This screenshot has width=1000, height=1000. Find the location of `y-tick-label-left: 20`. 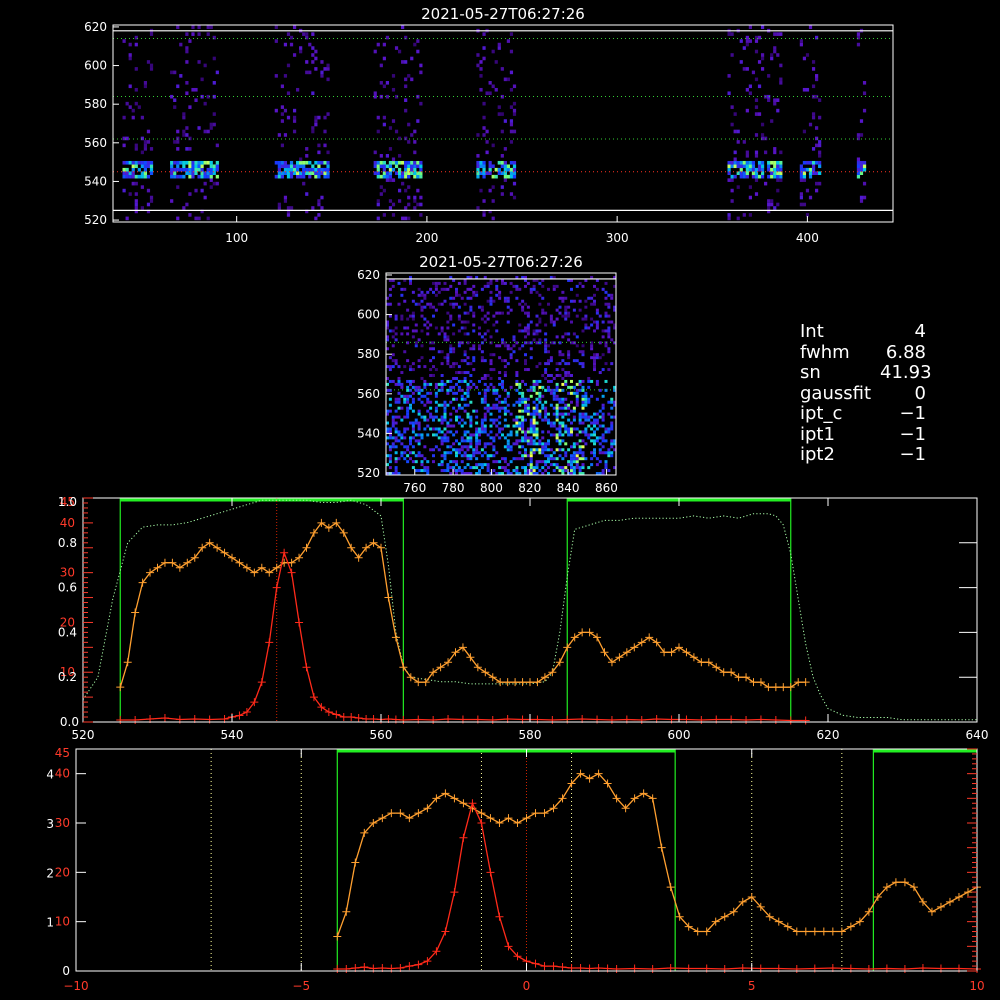

y-tick-label-left: 20 is located at coordinates (62, 872).